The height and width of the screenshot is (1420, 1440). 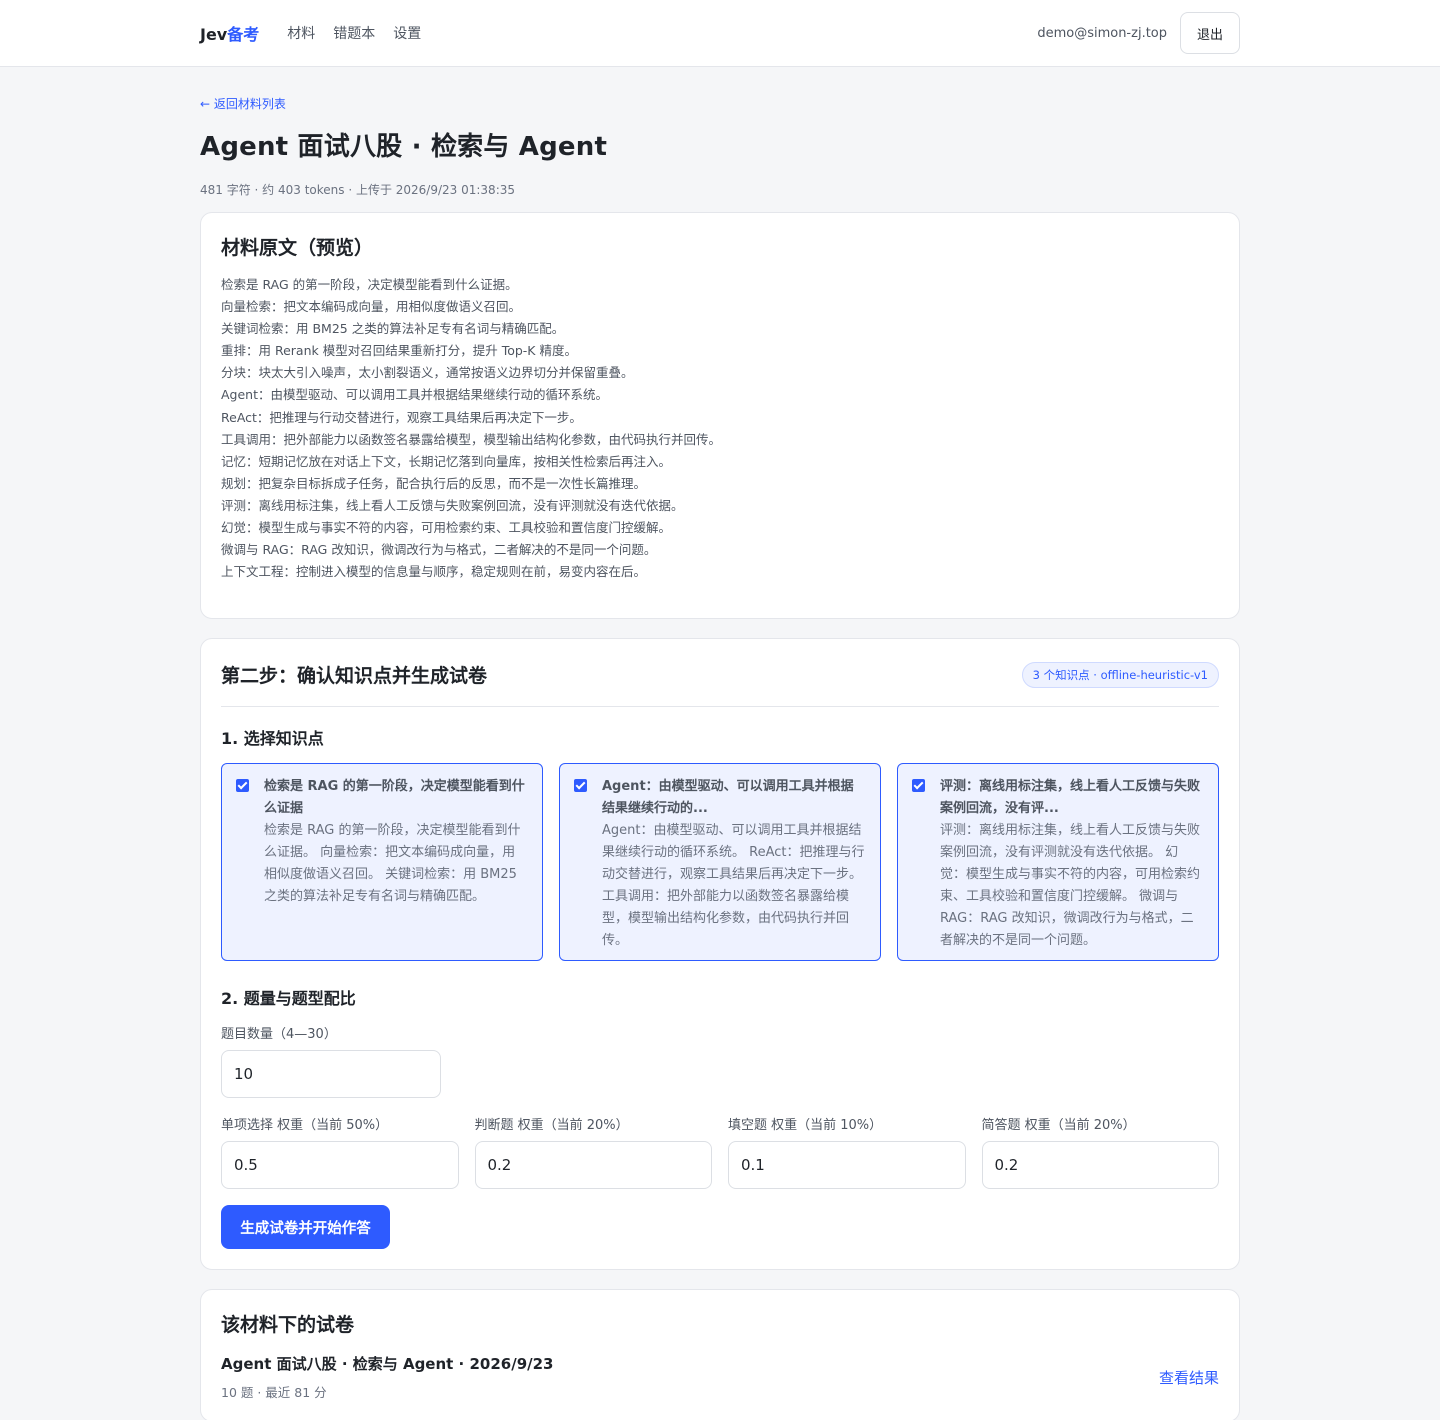 What do you see at coordinates (272, 739) in the screenshot?
I see `select-knowledge-heading: 1. 选择知识点` at bounding box center [272, 739].